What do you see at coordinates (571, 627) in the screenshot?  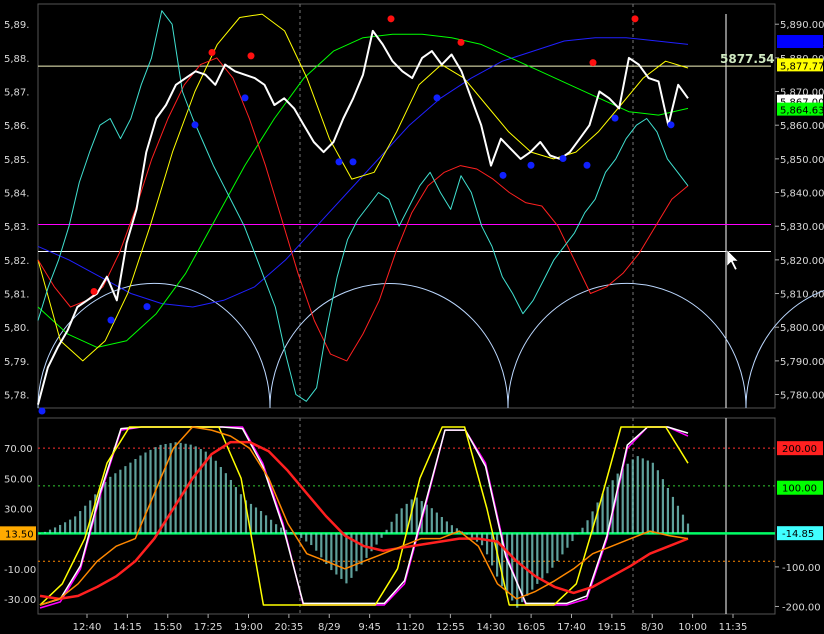 I see `x-axis-label: 17:40` at bounding box center [571, 627].